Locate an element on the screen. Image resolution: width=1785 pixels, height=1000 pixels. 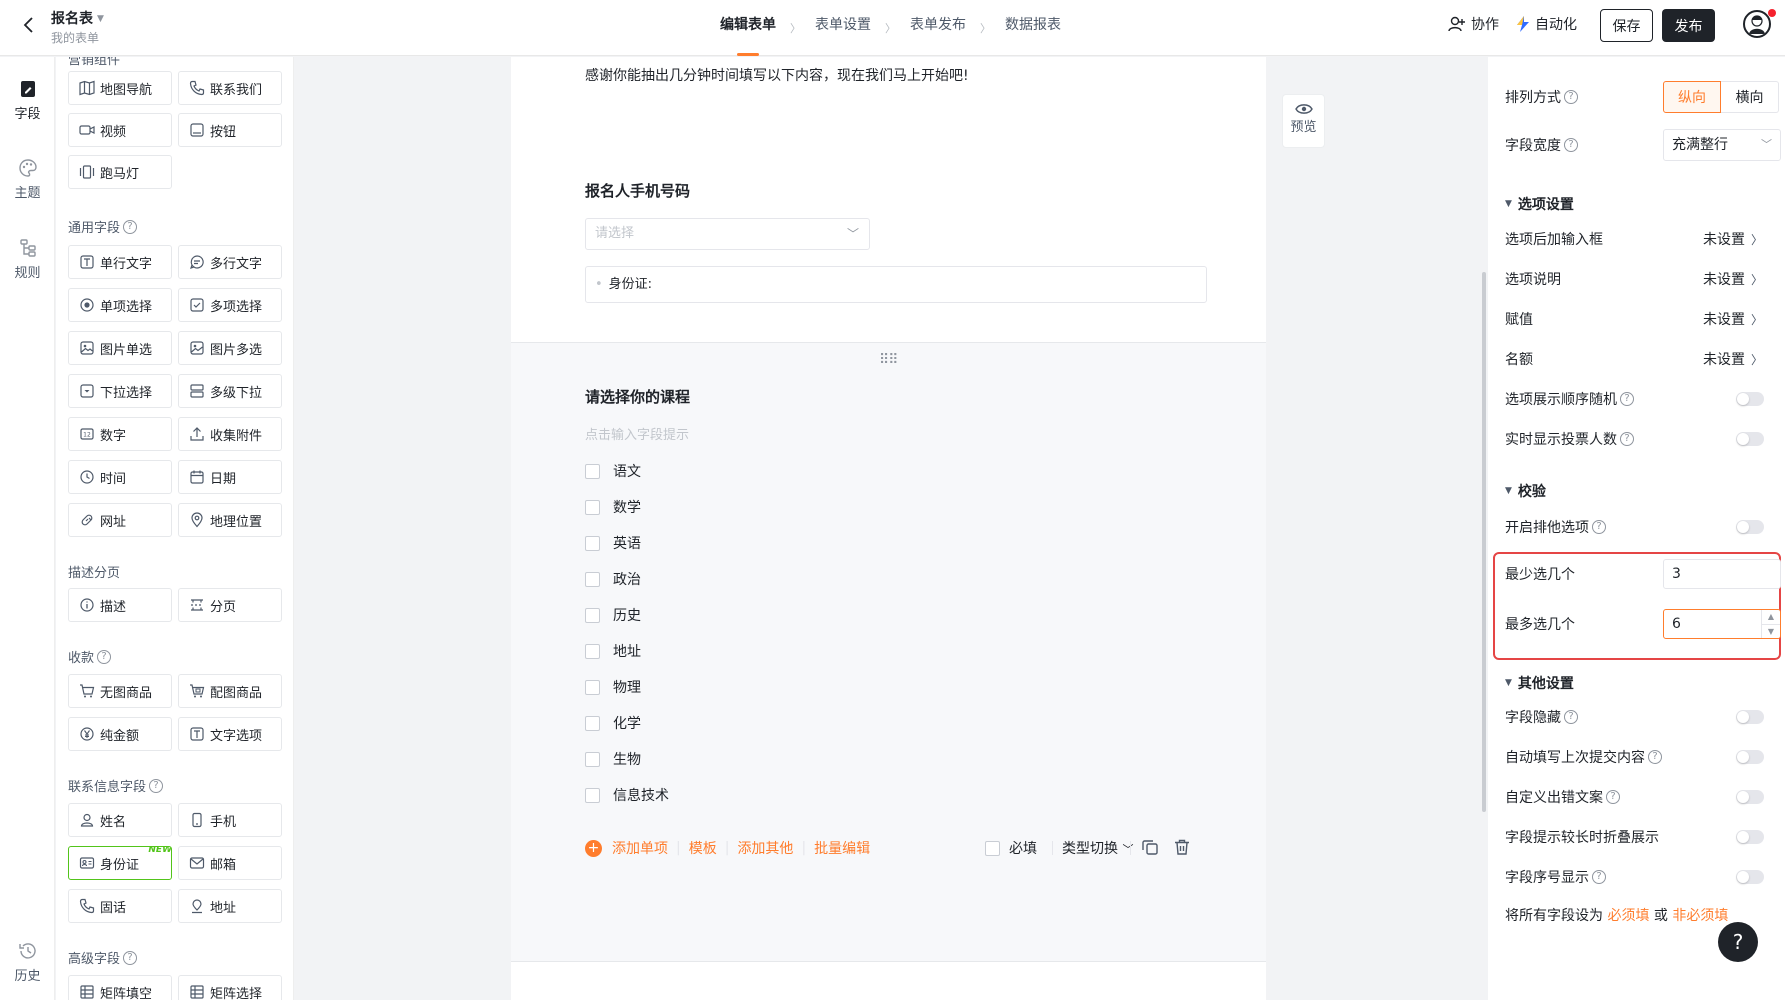
widget-image-multi: 图片多选 is located at coordinates (230, 348).